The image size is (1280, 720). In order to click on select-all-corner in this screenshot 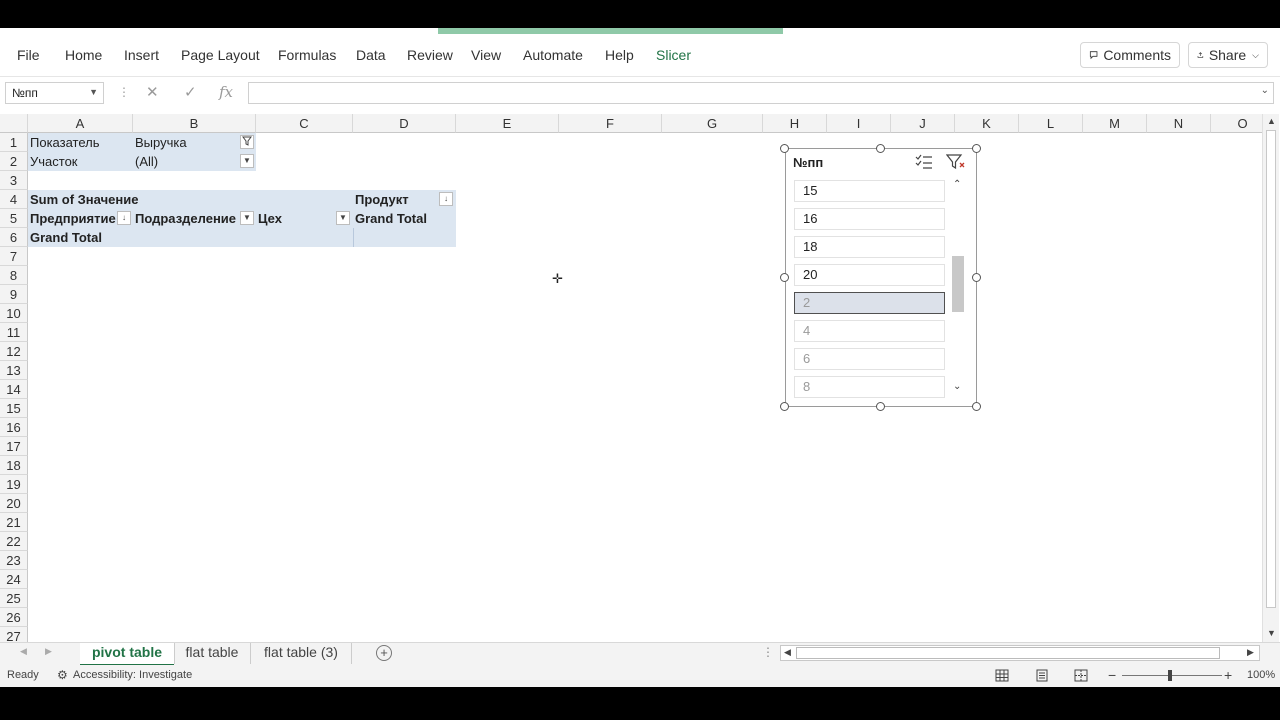, I will do `click(14, 123)`.